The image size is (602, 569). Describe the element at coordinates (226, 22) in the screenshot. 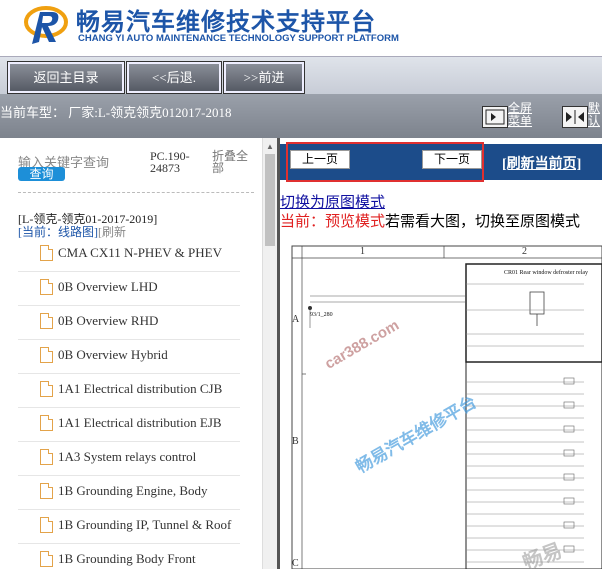

I see `app-title: 畅易汽车维修技术支持平台` at that location.